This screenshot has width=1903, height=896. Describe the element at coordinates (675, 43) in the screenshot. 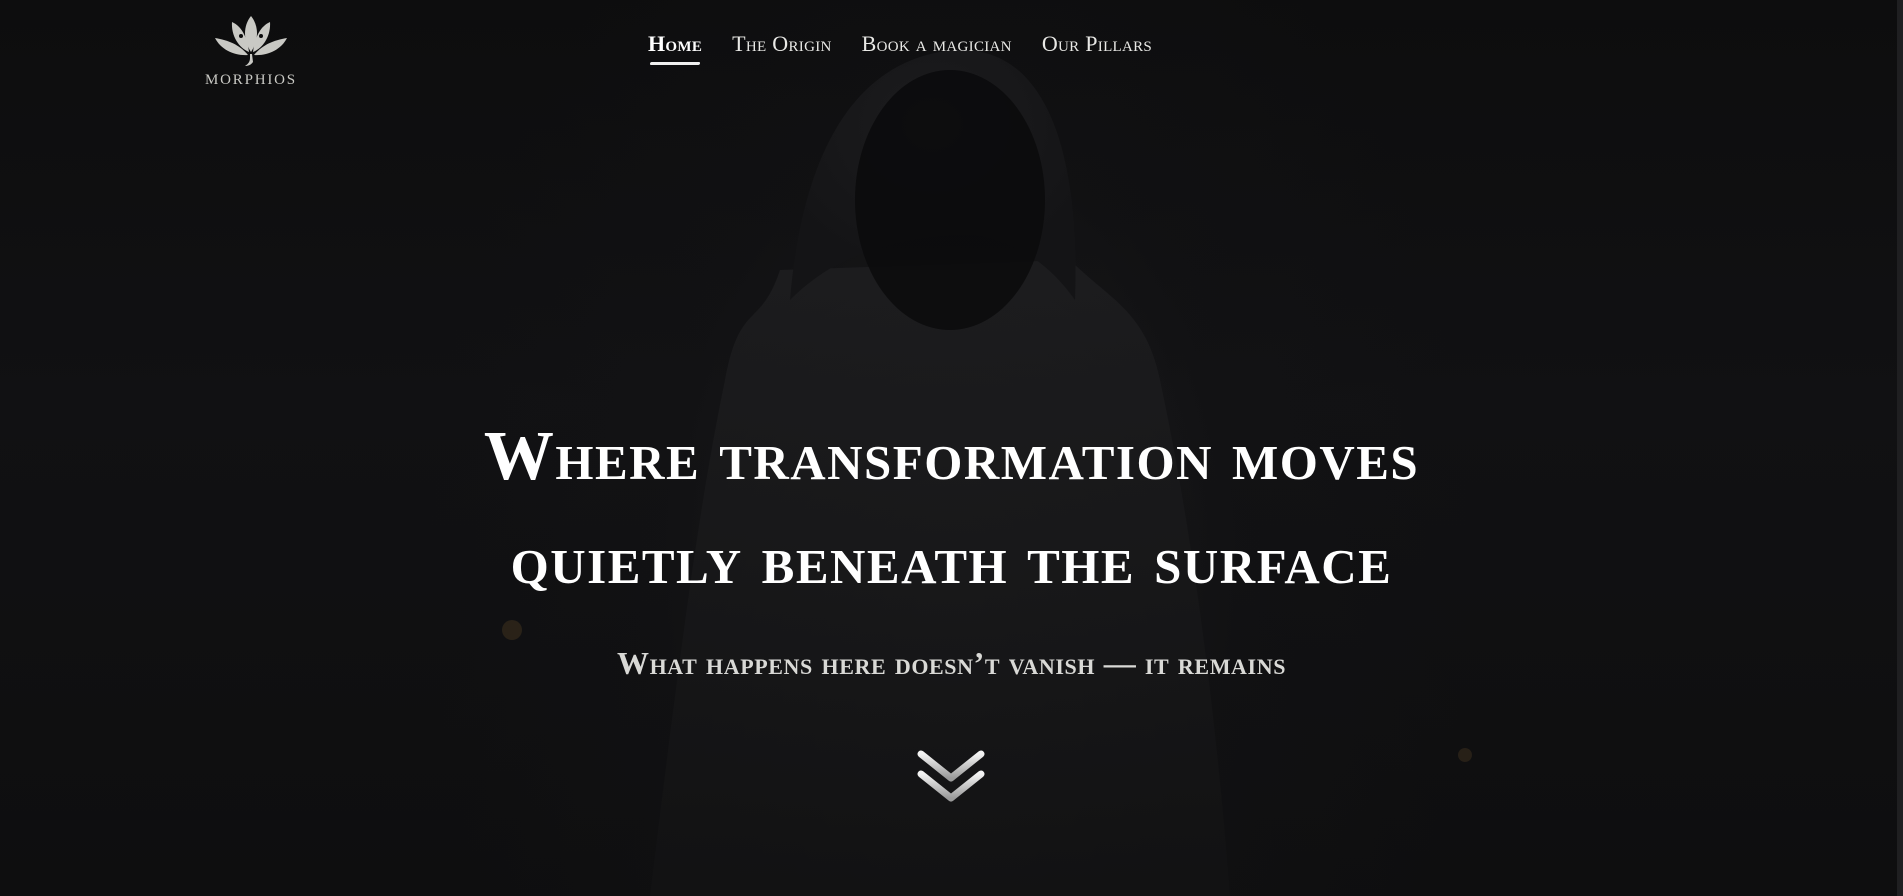

I see `nav-item-label: Home` at that location.